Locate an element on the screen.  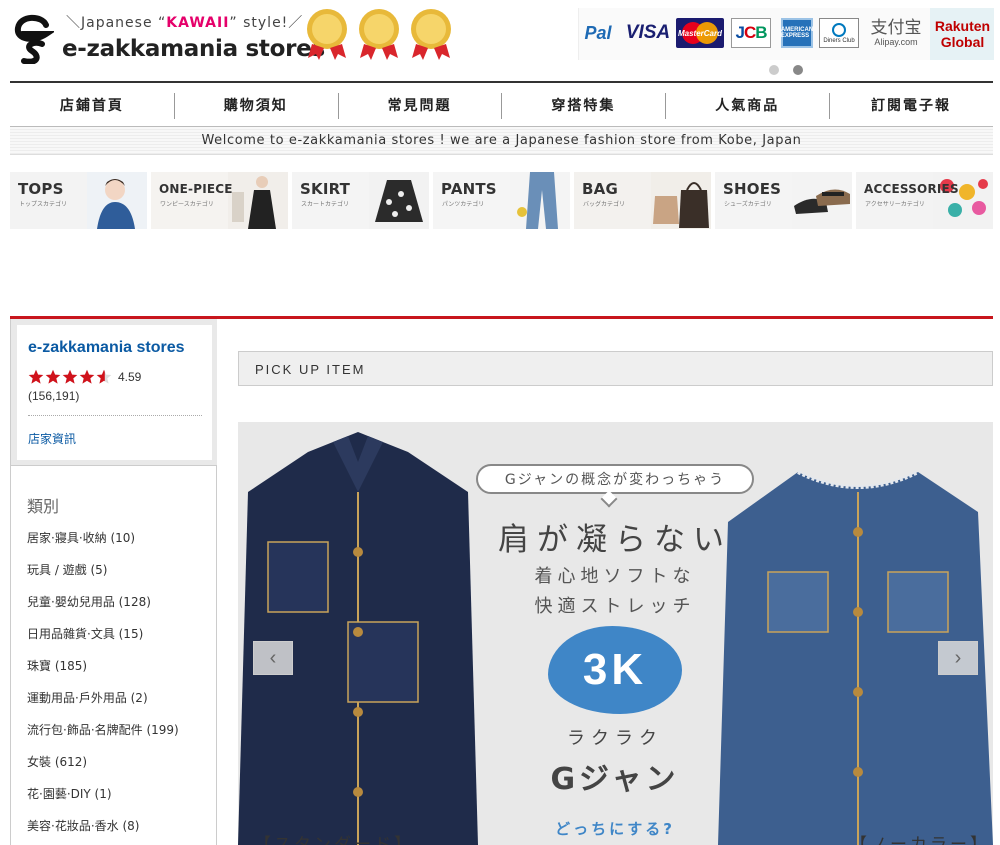
category-title: BAG is located at coordinates (600, 189).